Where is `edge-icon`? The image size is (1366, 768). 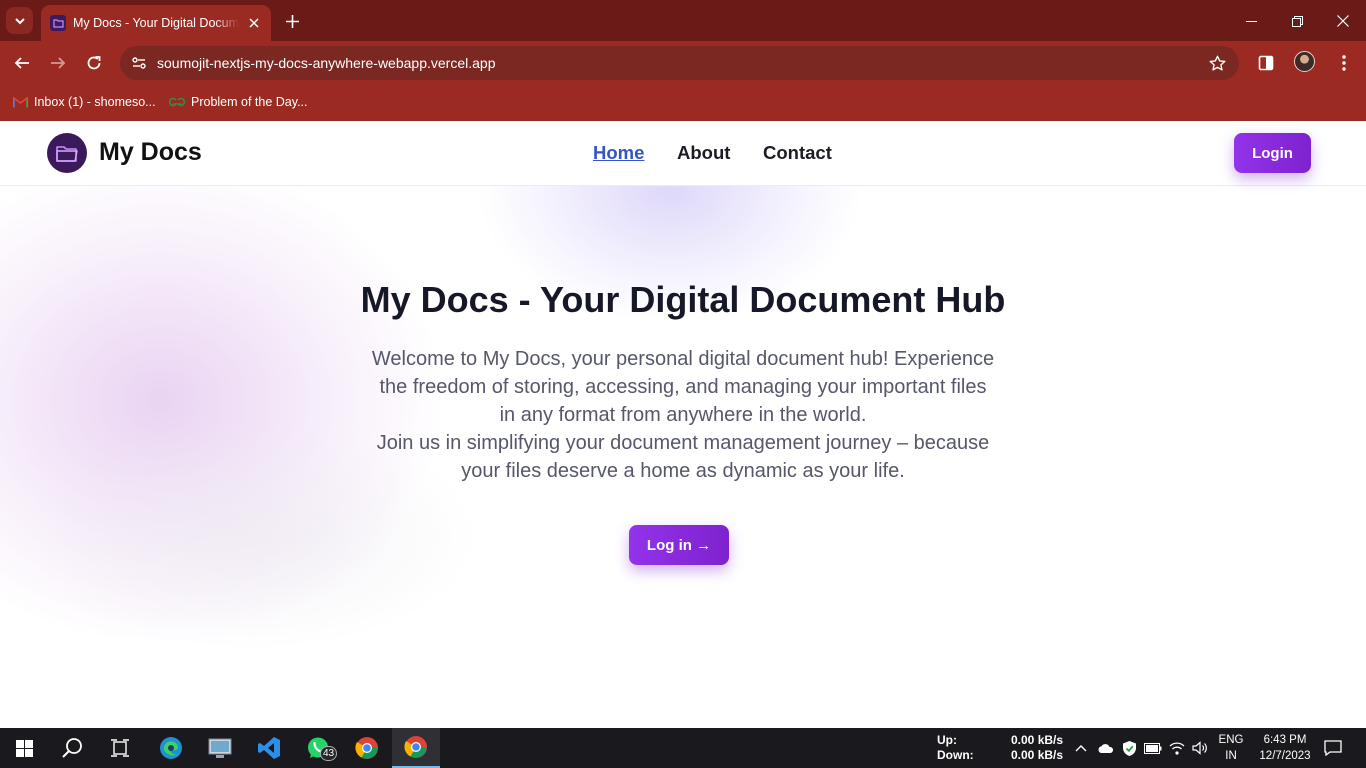 edge-icon is located at coordinates (171, 748).